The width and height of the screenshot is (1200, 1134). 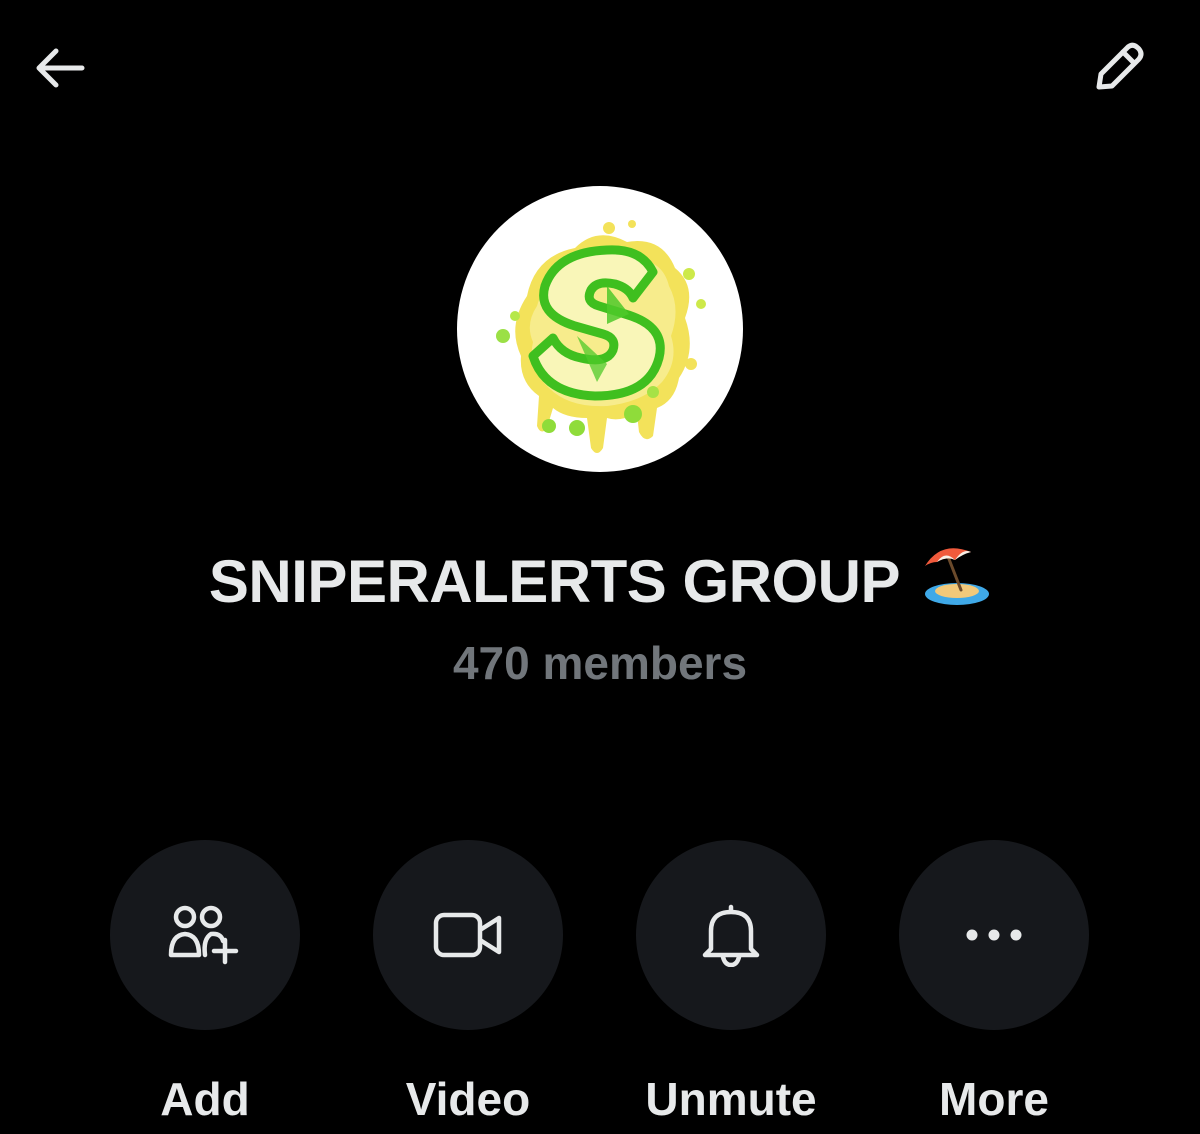 I want to click on video-label: Video, so click(x=468, y=1099).